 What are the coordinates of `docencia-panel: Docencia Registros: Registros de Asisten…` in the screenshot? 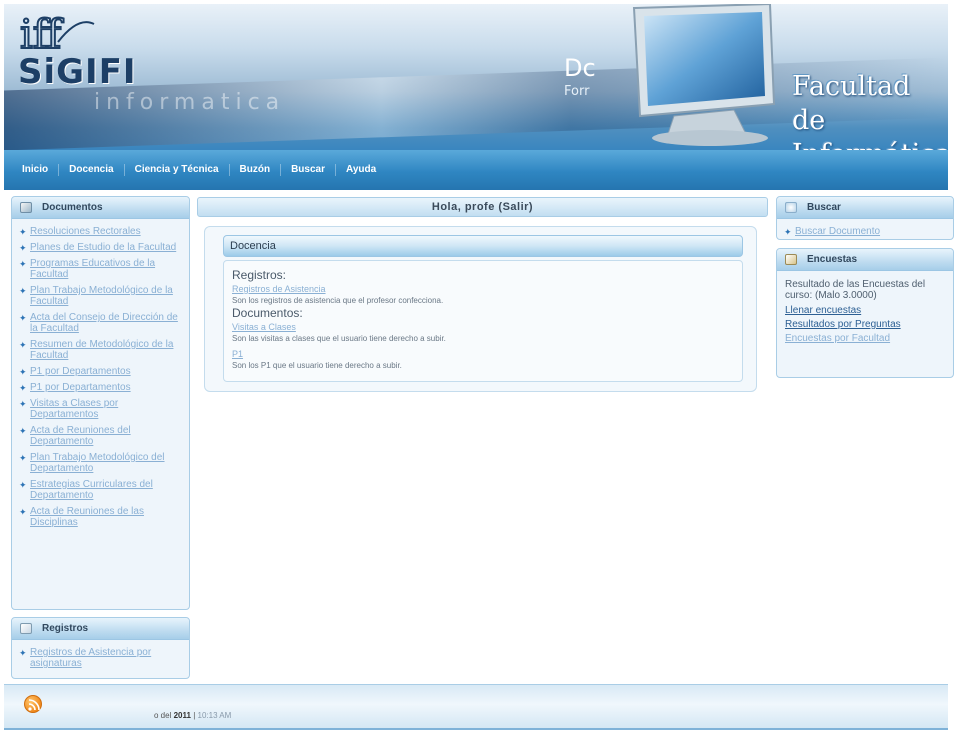 It's located at (480, 309).